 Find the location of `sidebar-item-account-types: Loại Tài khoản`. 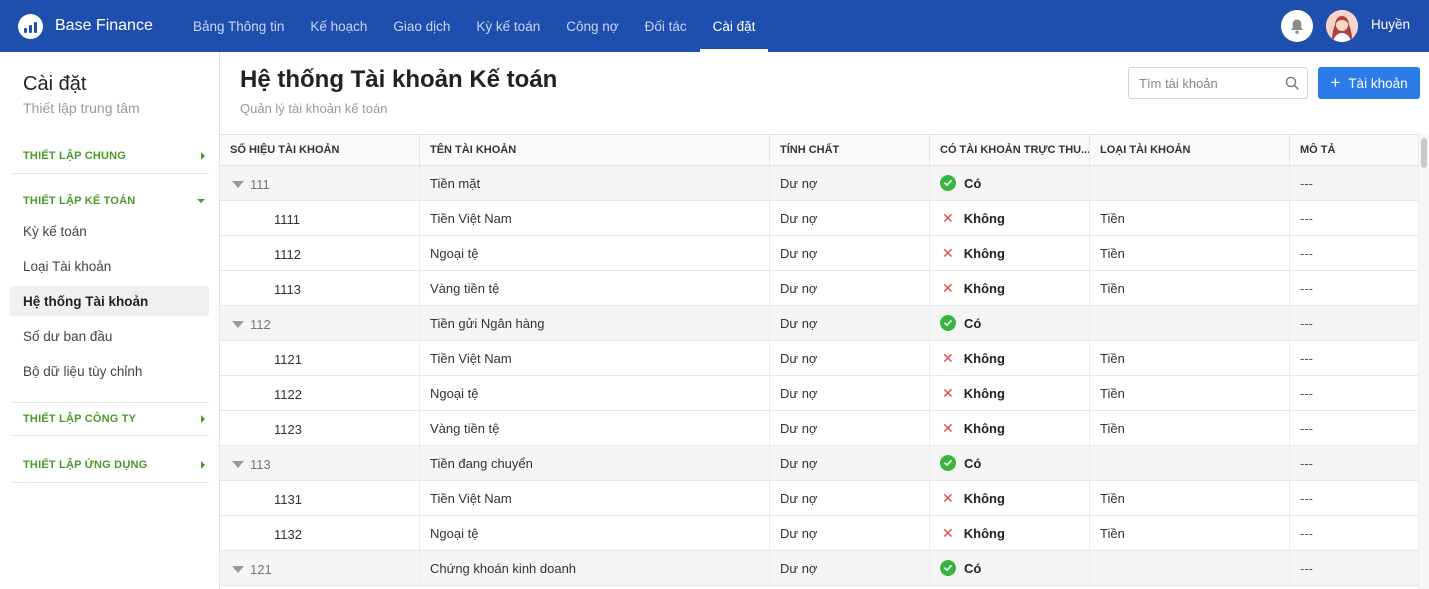

sidebar-item-account-types: Loại Tài khoản is located at coordinates (109, 266).